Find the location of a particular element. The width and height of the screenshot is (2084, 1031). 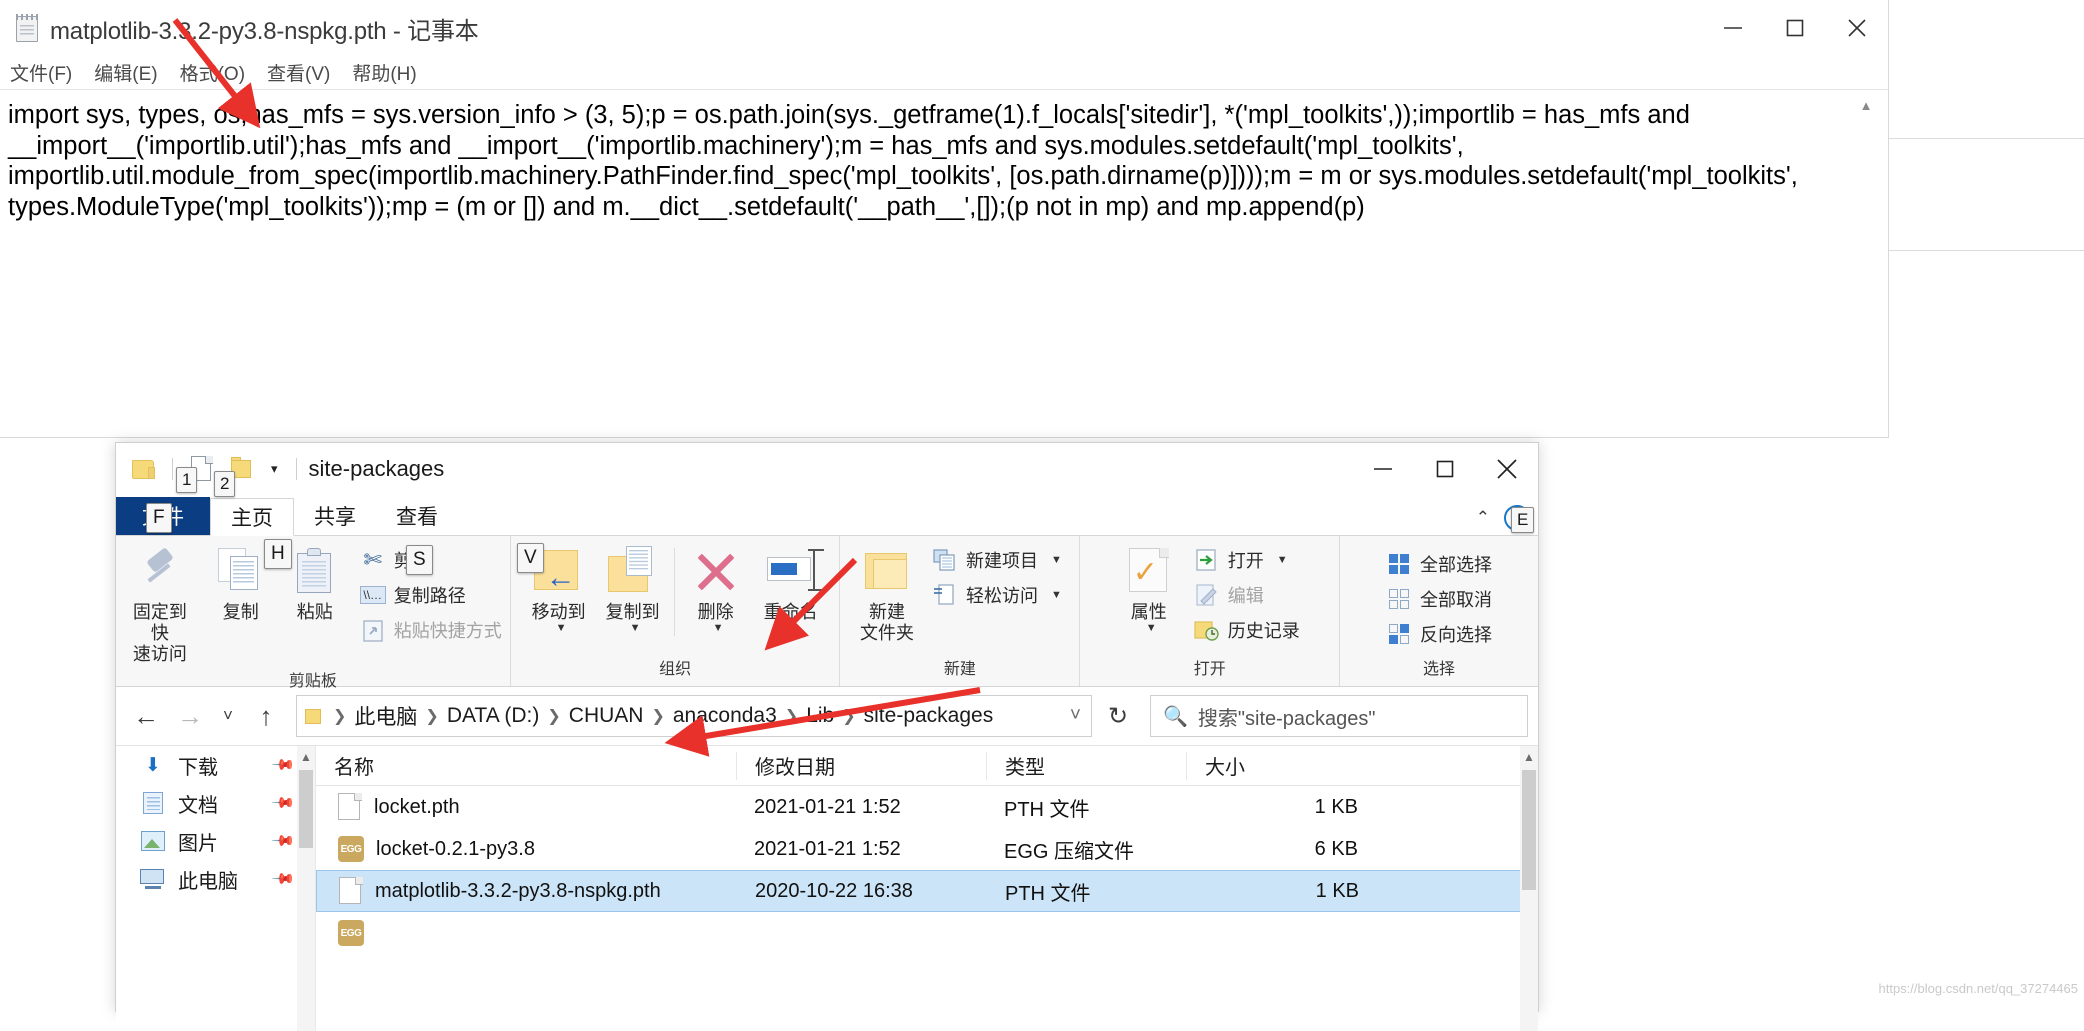

breadcrumb-dropdown-icon: ˅ is located at coordinates (1075, 716).